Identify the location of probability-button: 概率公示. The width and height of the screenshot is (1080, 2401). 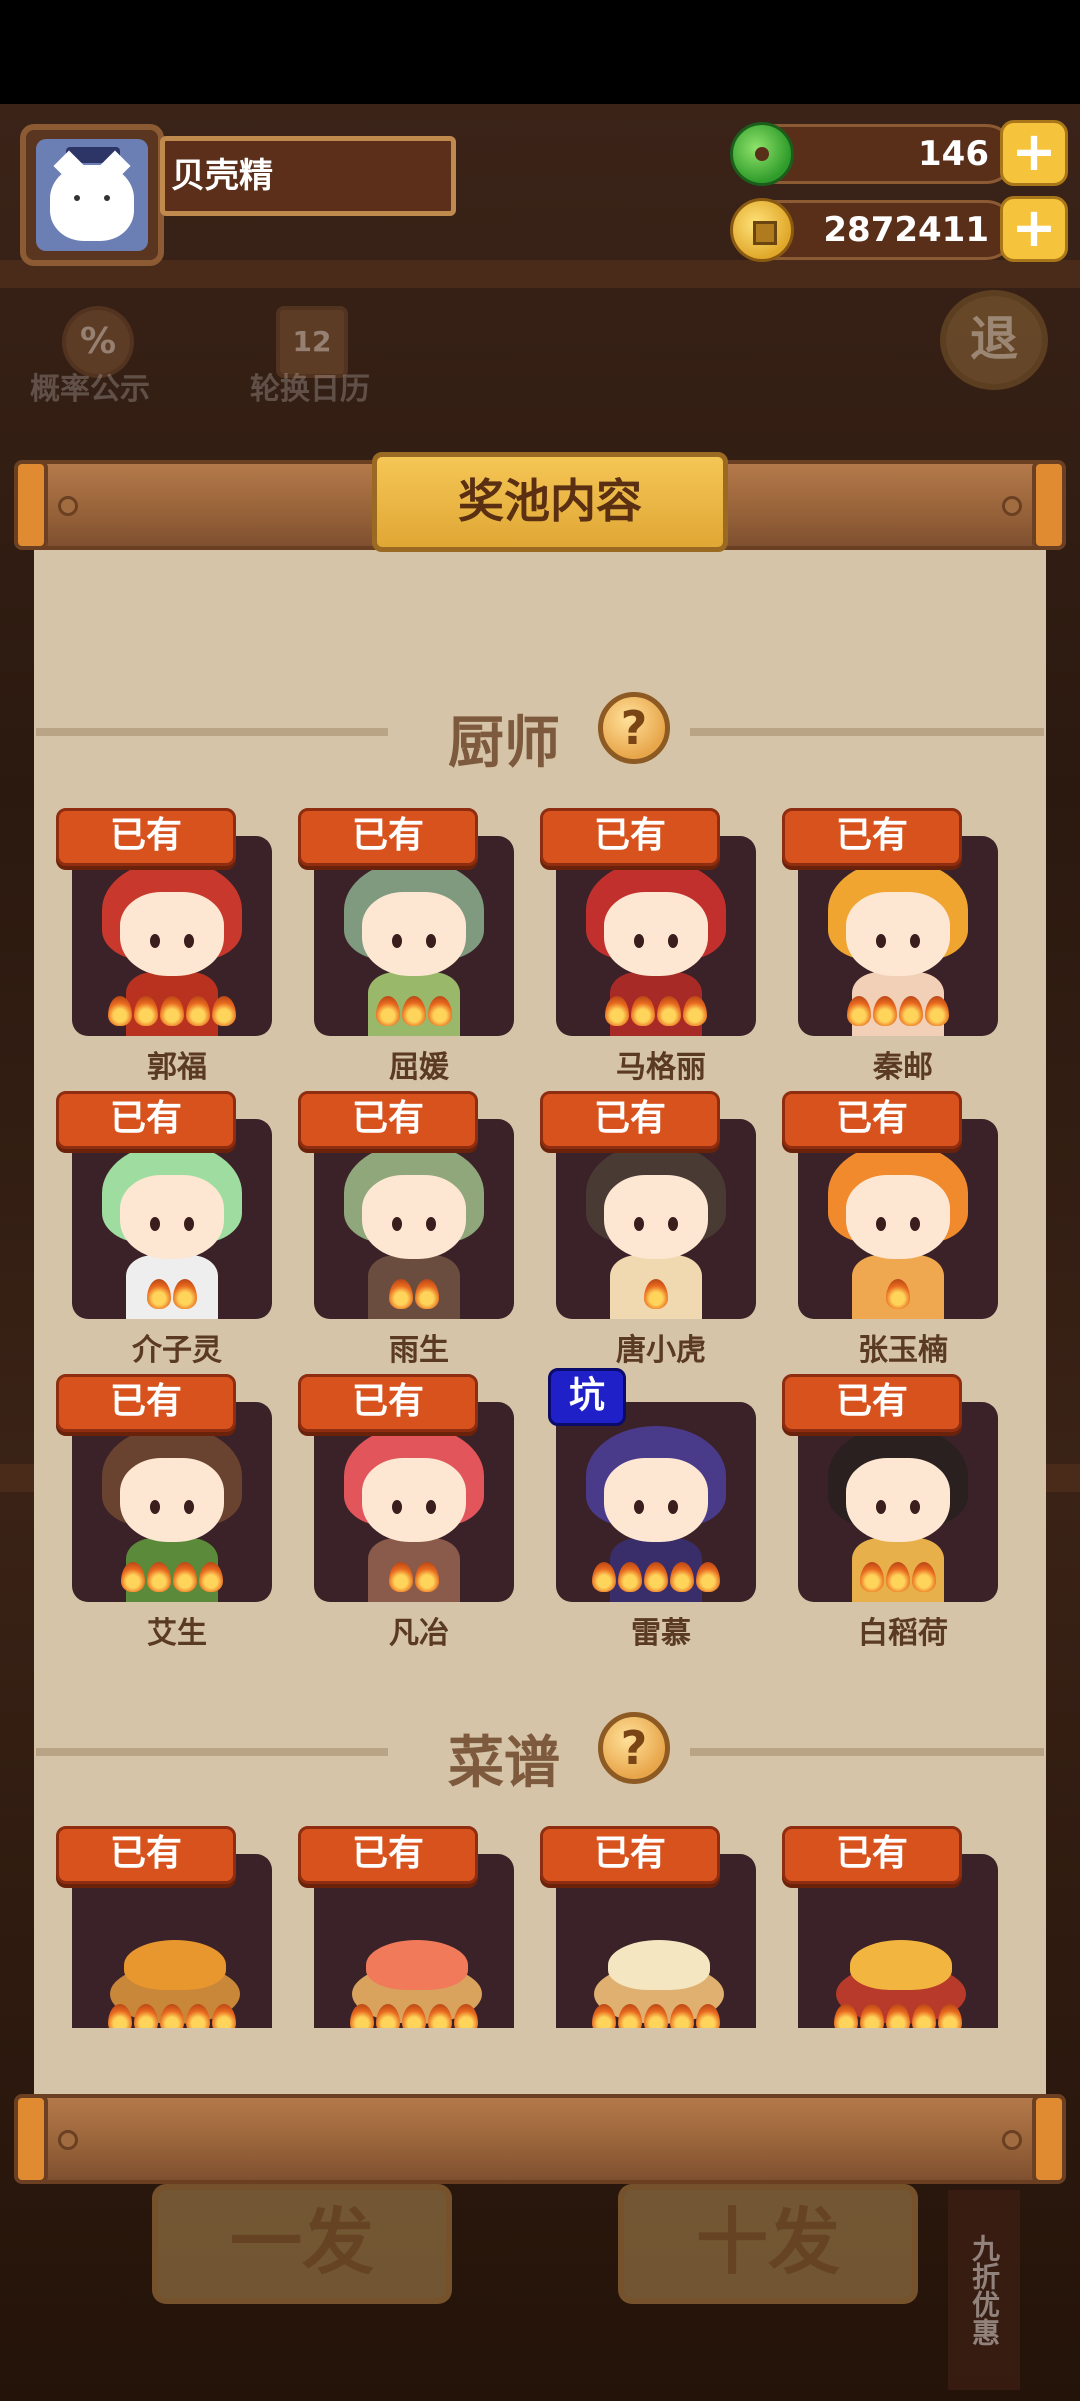
(90, 386).